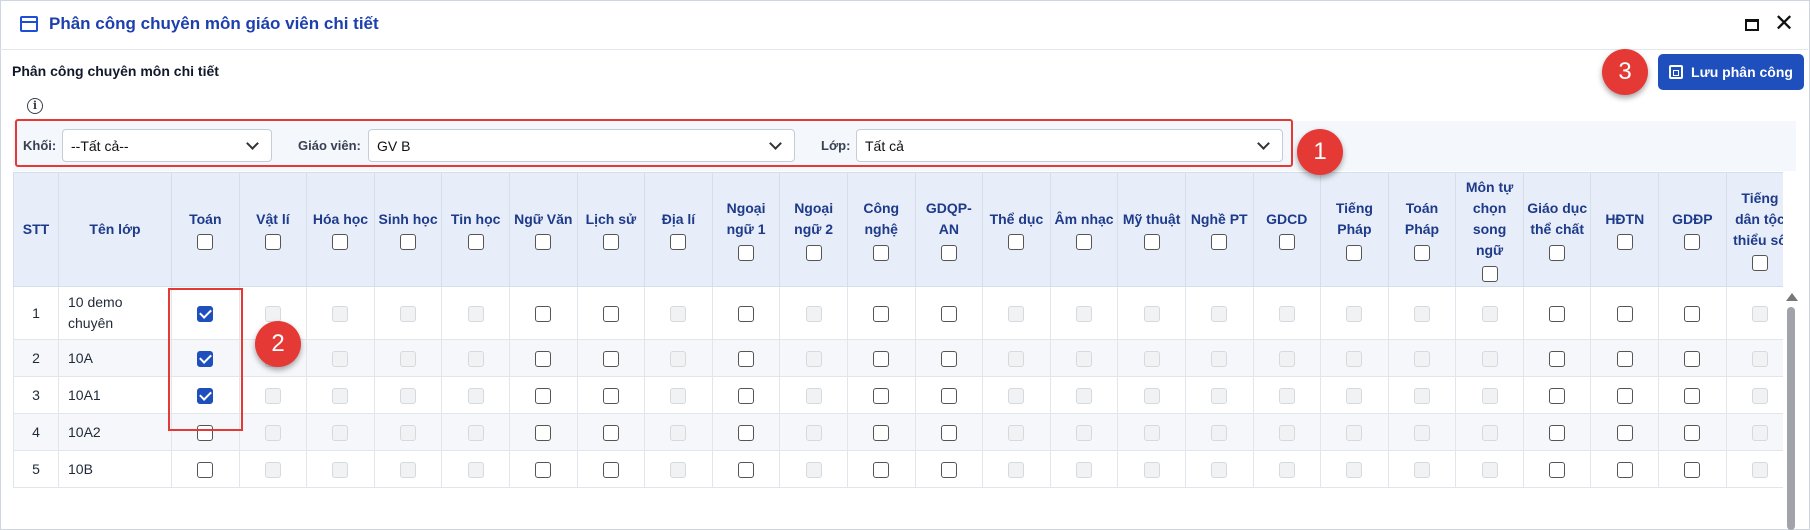 This screenshot has height=530, width=1810. I want to click on row-number: 2, so click(36, 358).